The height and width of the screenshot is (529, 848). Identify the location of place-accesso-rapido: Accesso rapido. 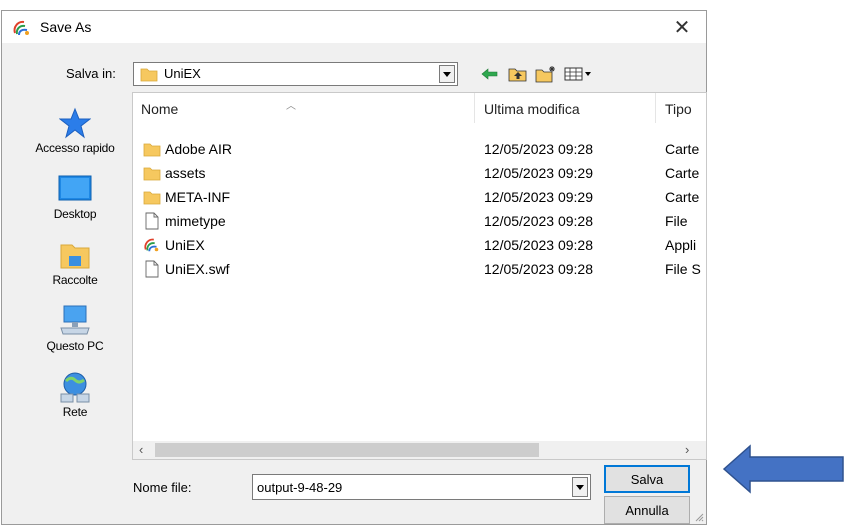
(75, 130).